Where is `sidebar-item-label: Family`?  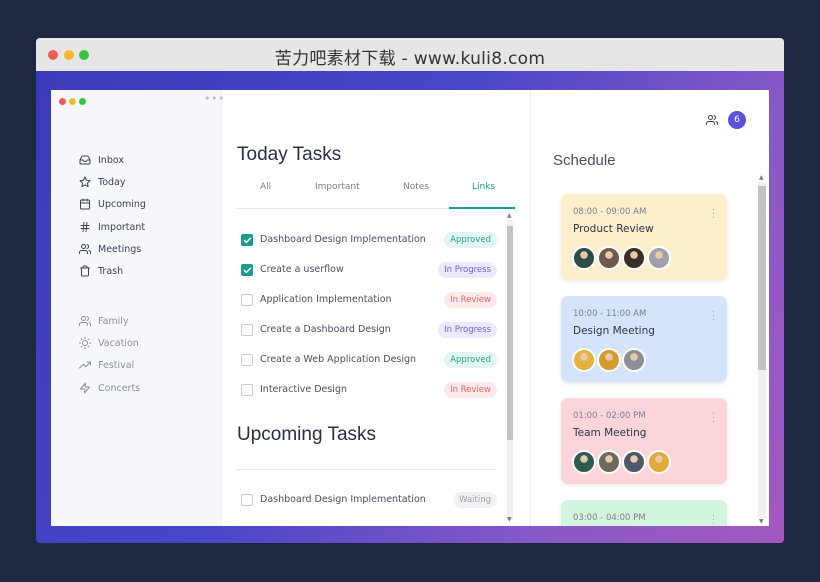 sidebar-item-label: Family is located at coordinates (113, 321).